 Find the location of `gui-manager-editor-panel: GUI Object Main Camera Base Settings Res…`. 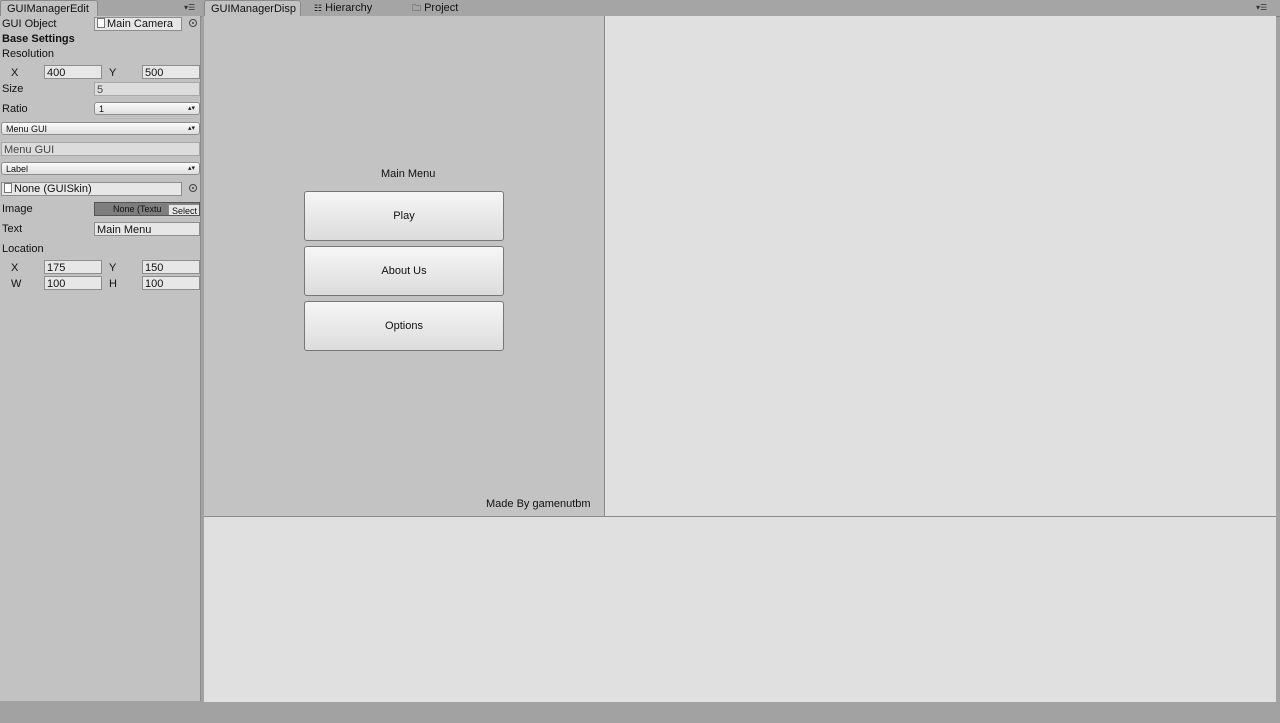

gui-manager-editor-panel: GUI Object Main Camera Base Settings Res… is located at coordinates (100, 358).